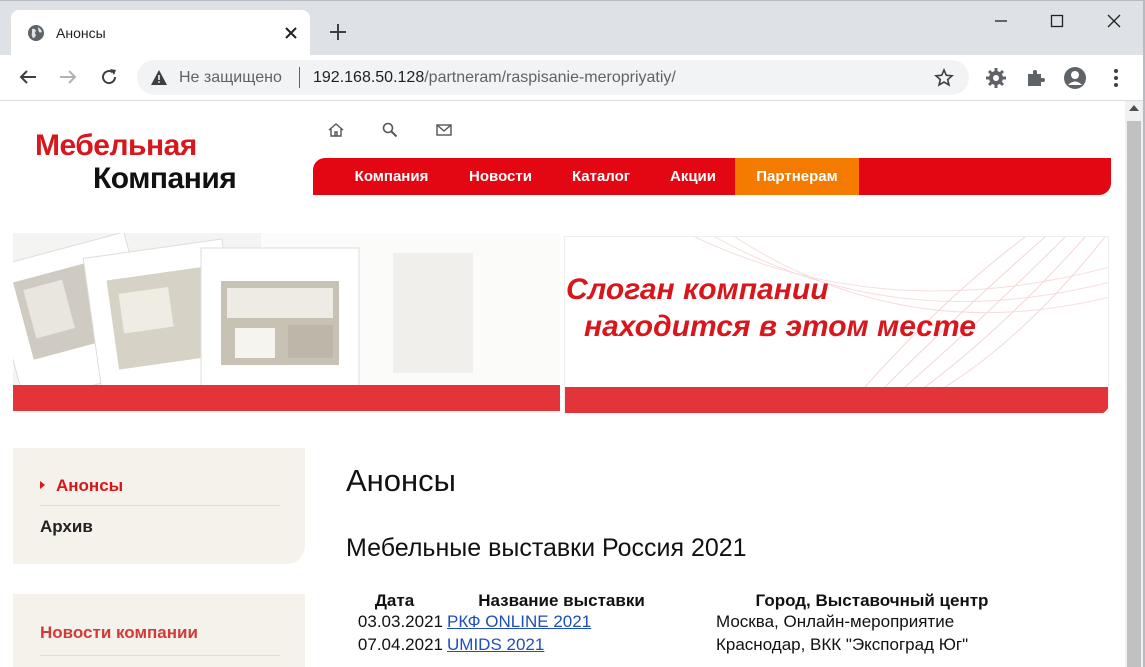  I want to click on slogan-line1: Слоган компании, so click(697, 289).